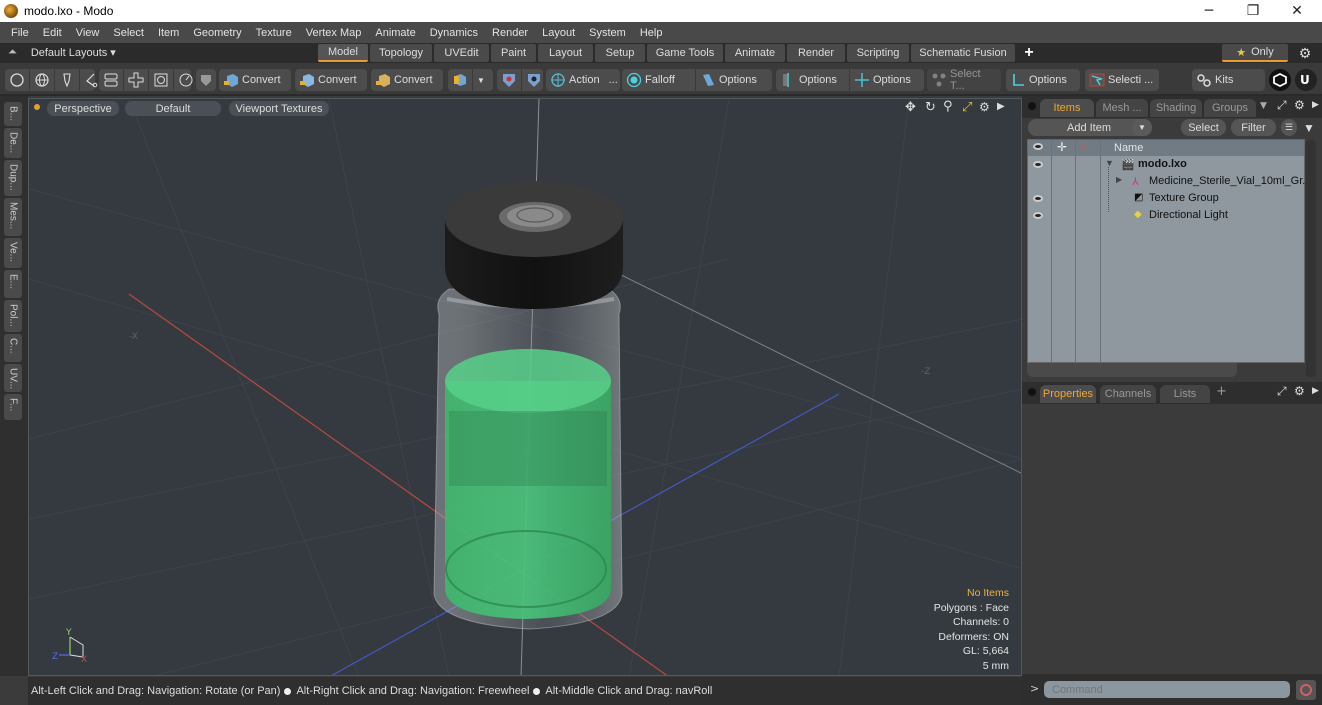  What do you see at coordinates (1038, 80) in the screenshot?
I see `options-button-4: Options` at bounding box center [1038, 80].